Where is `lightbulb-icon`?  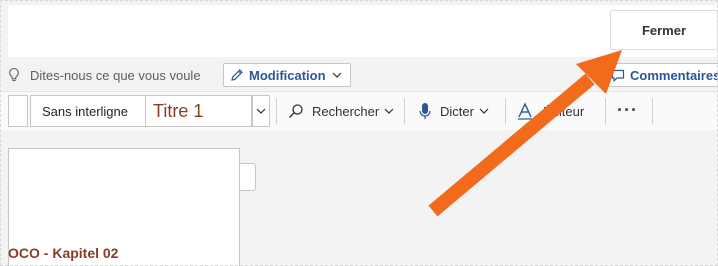 lightbulb-icon is located at coordinates (14, 74).